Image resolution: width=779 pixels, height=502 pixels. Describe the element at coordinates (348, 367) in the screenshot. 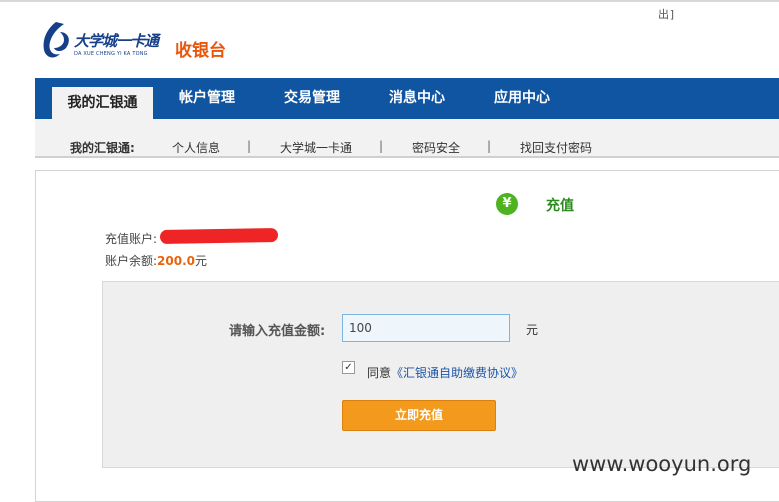

I see `agree-checkbox: ✓` at that location.